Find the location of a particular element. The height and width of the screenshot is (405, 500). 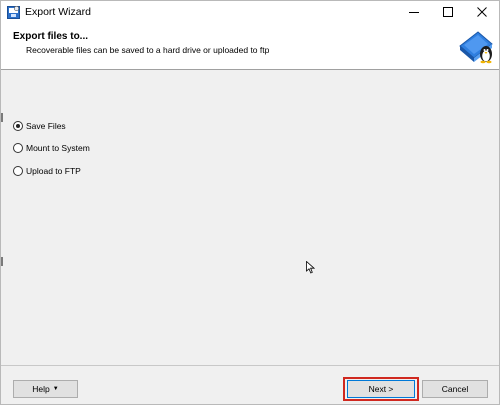

close-icon is located at coordinates (482, 12).